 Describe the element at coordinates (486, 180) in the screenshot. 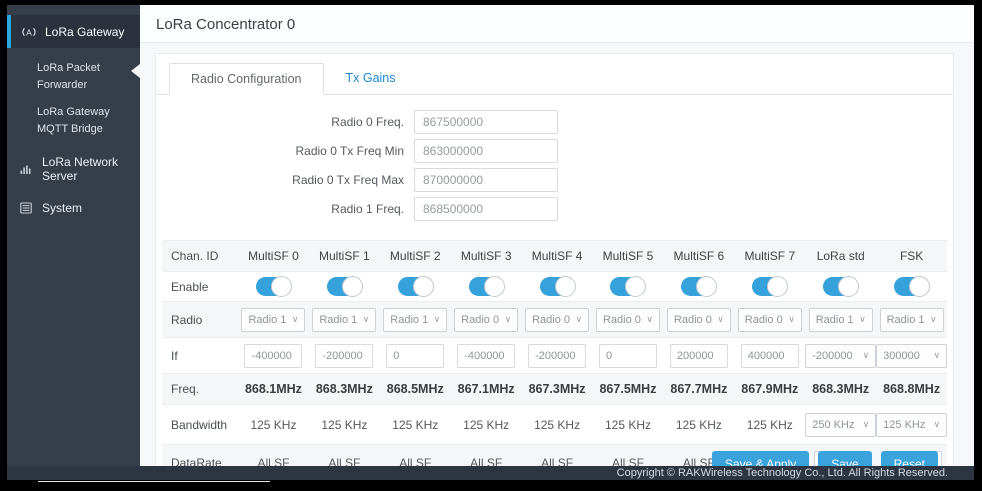

I see `radio0-tx-freq-max-input` at that location.